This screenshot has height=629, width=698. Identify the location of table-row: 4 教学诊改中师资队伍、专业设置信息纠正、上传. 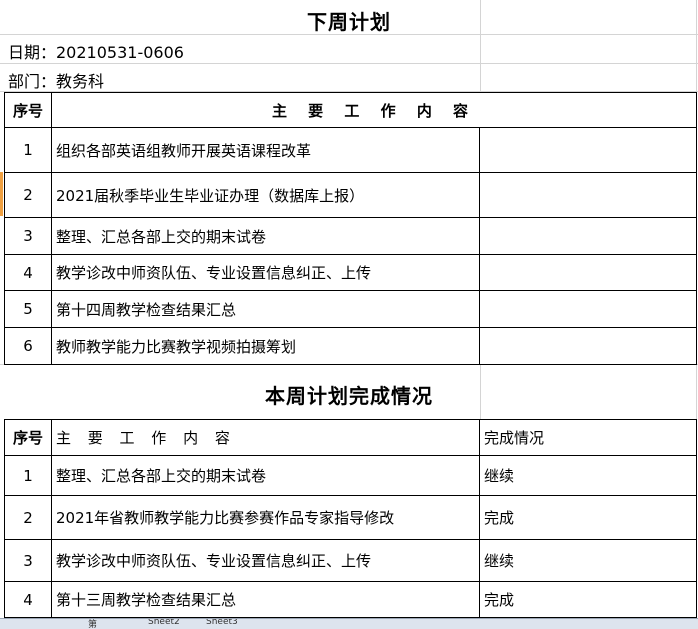
(350, 272).